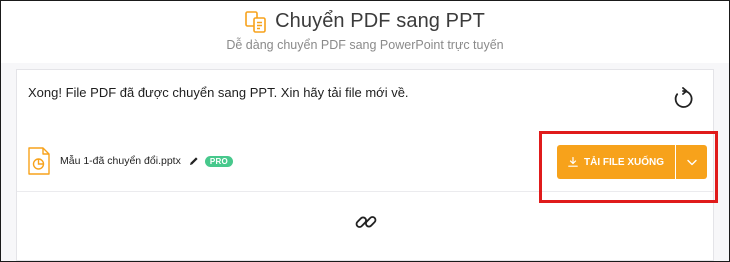 The image size is (730, 262). What do you see at coordinates (219, 161) in the screenshot?
I see `pro-badge: PRO` at bounding box center [219, 161].